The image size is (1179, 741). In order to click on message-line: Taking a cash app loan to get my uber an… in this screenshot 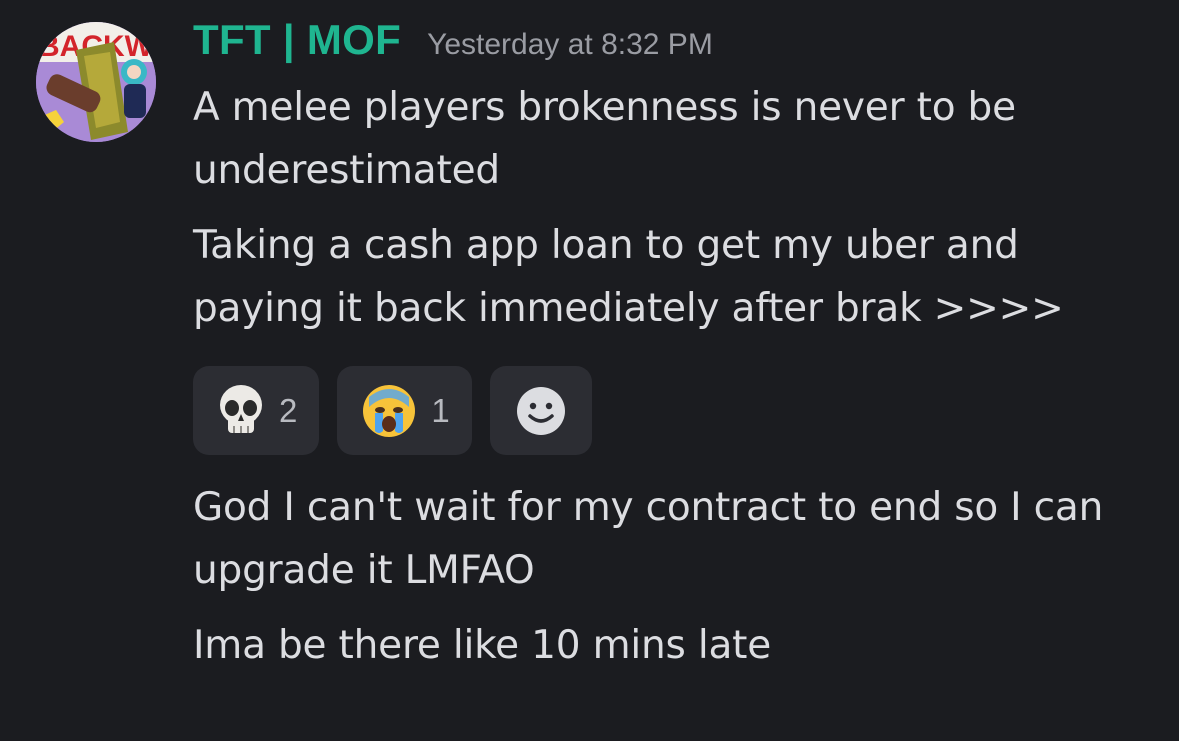, I will do `click(606, 245)`.